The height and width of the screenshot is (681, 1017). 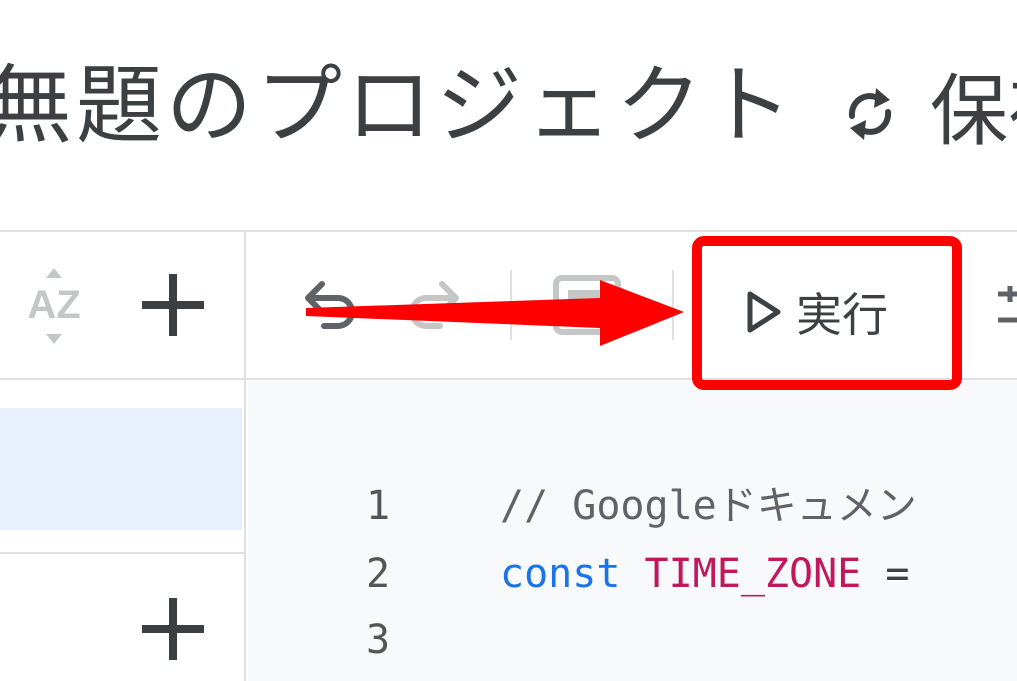 I want to click on code-comment: // Googleドキュメン, so click(x=708, y=506).